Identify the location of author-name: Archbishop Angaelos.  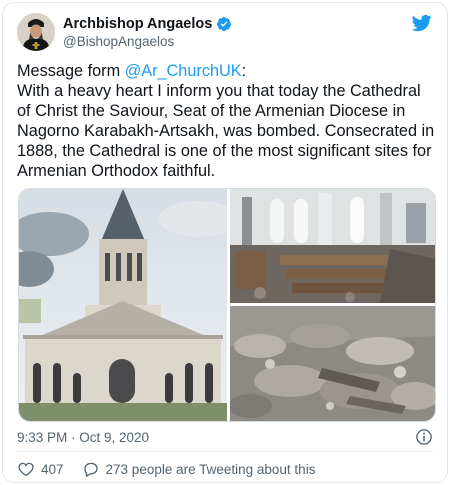
(137, 24).